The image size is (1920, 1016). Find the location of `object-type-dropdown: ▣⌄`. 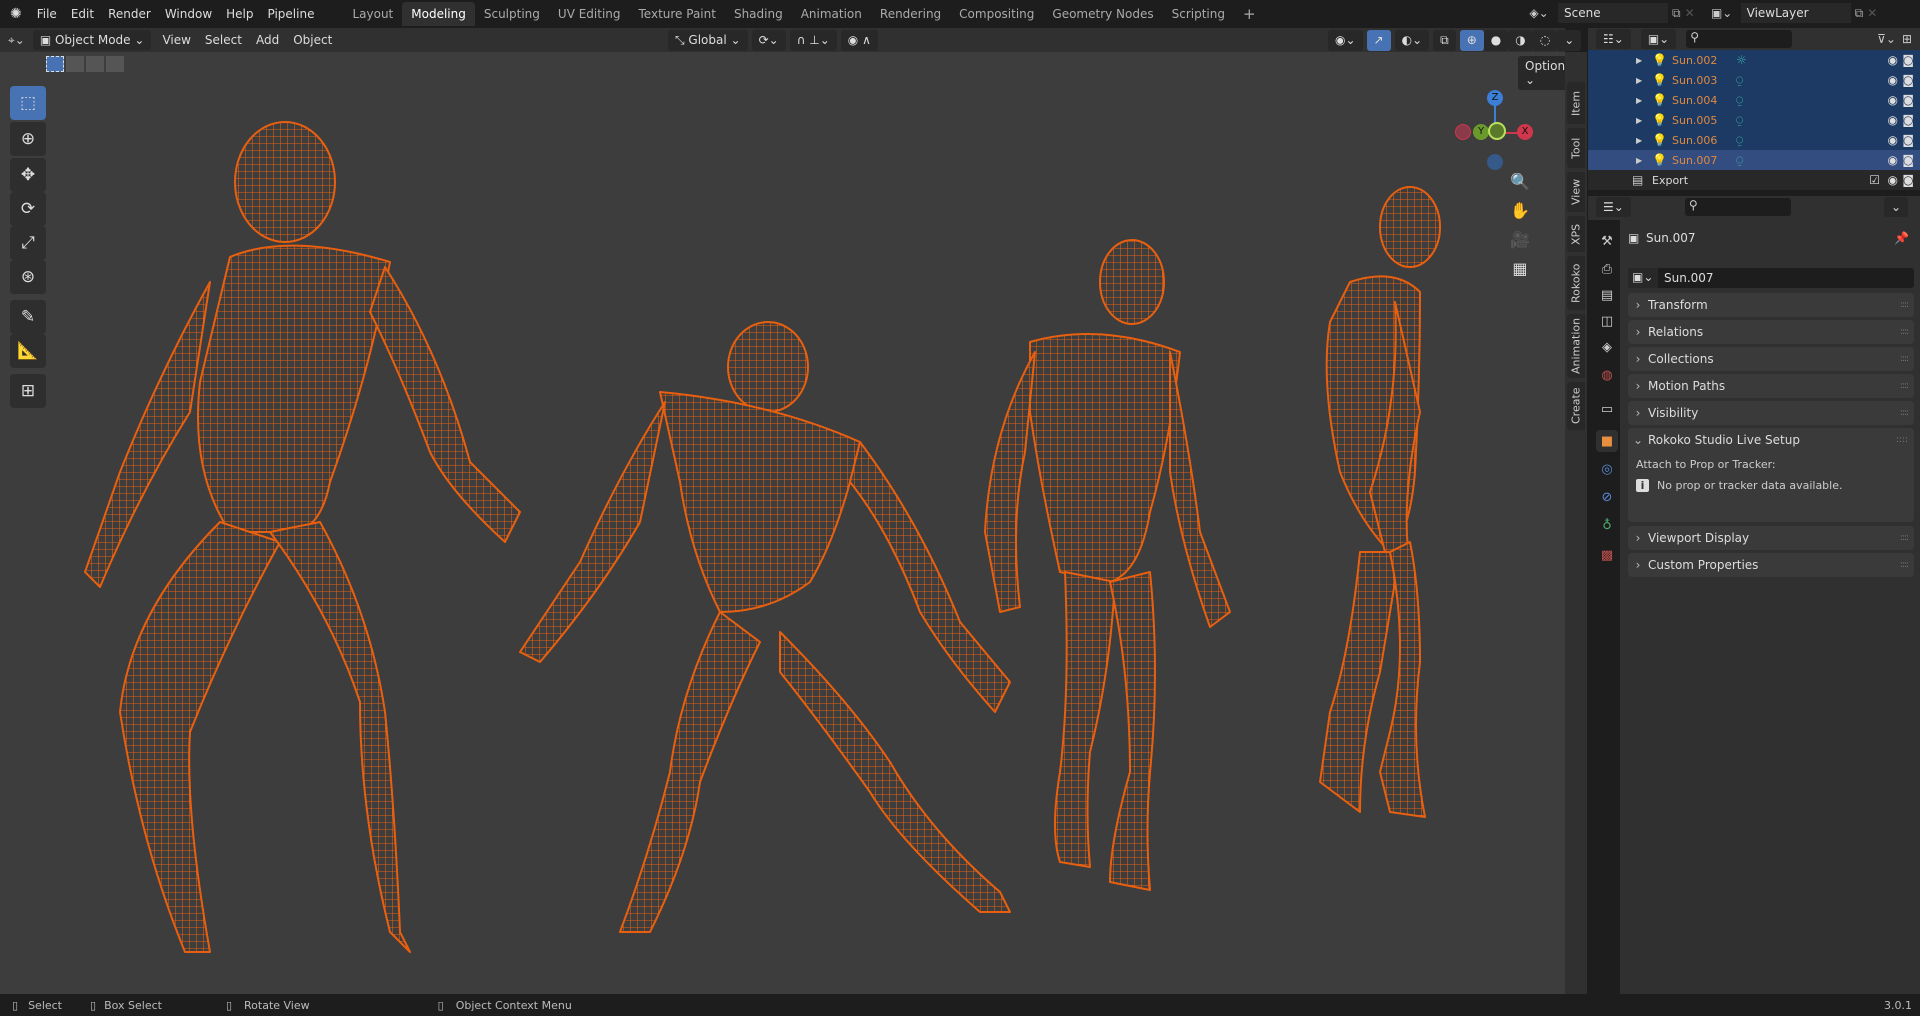

object-type-dropdown: ▣⌄ is located at coordinates (1643, 278).